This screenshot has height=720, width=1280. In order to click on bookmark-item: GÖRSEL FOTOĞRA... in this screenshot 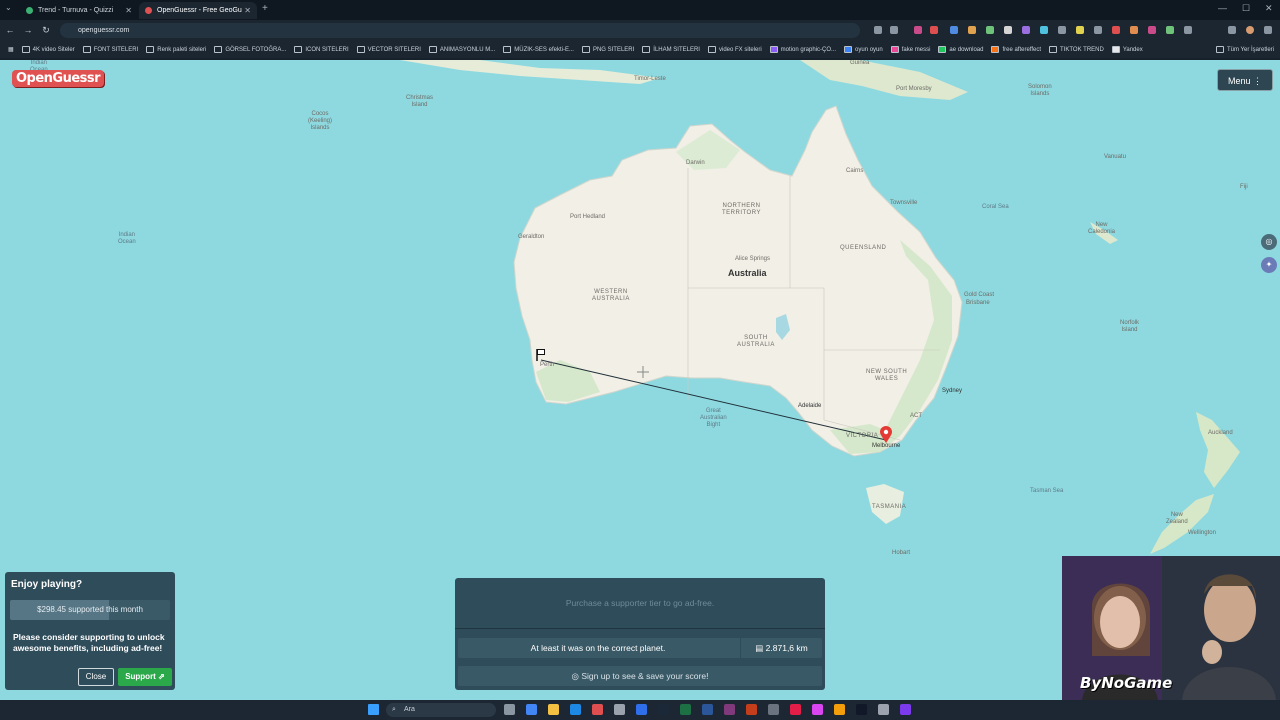, I will do `click(250, 49)`.